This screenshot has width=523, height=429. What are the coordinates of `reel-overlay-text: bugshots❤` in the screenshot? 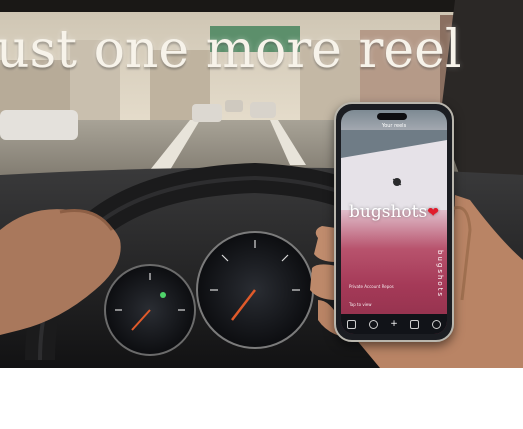 It's located at (394, 212).